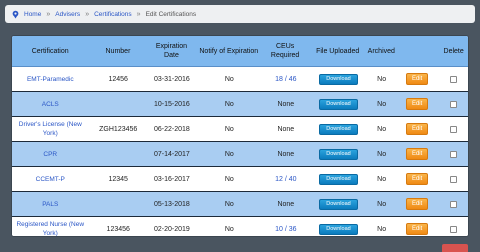  I want to click on certification-link: Registered Nurse (New York), so click(50, 228).